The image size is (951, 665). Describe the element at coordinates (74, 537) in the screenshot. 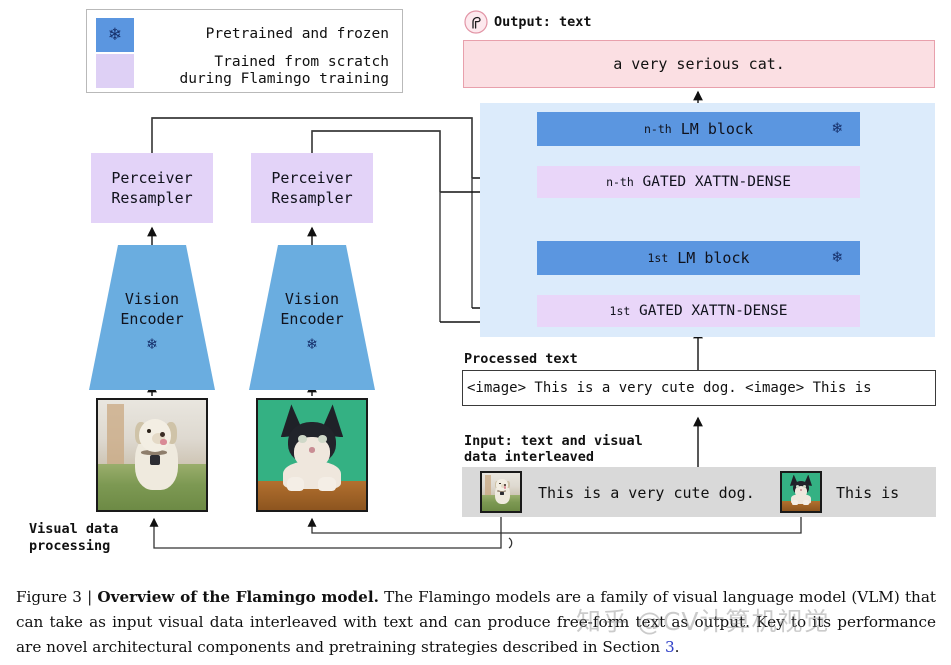

I see `visual-data-processing-label: Visual data processing` at that location.